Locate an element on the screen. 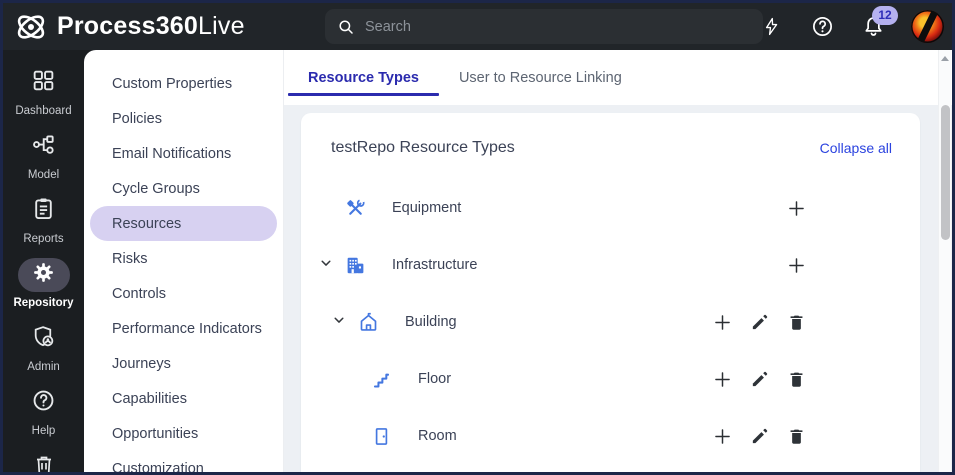 This screenshot has height=475, width=955. top-bar: Process360Live Search 12 is located at coordinates (477, 26).